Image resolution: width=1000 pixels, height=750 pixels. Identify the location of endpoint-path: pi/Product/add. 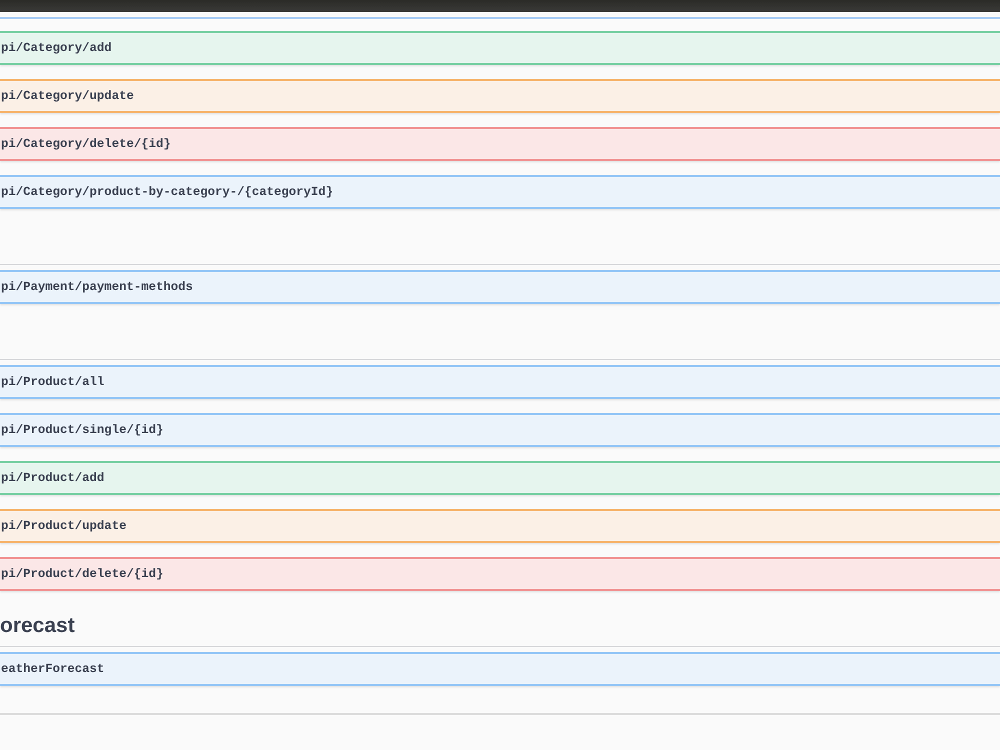
(52, 478).